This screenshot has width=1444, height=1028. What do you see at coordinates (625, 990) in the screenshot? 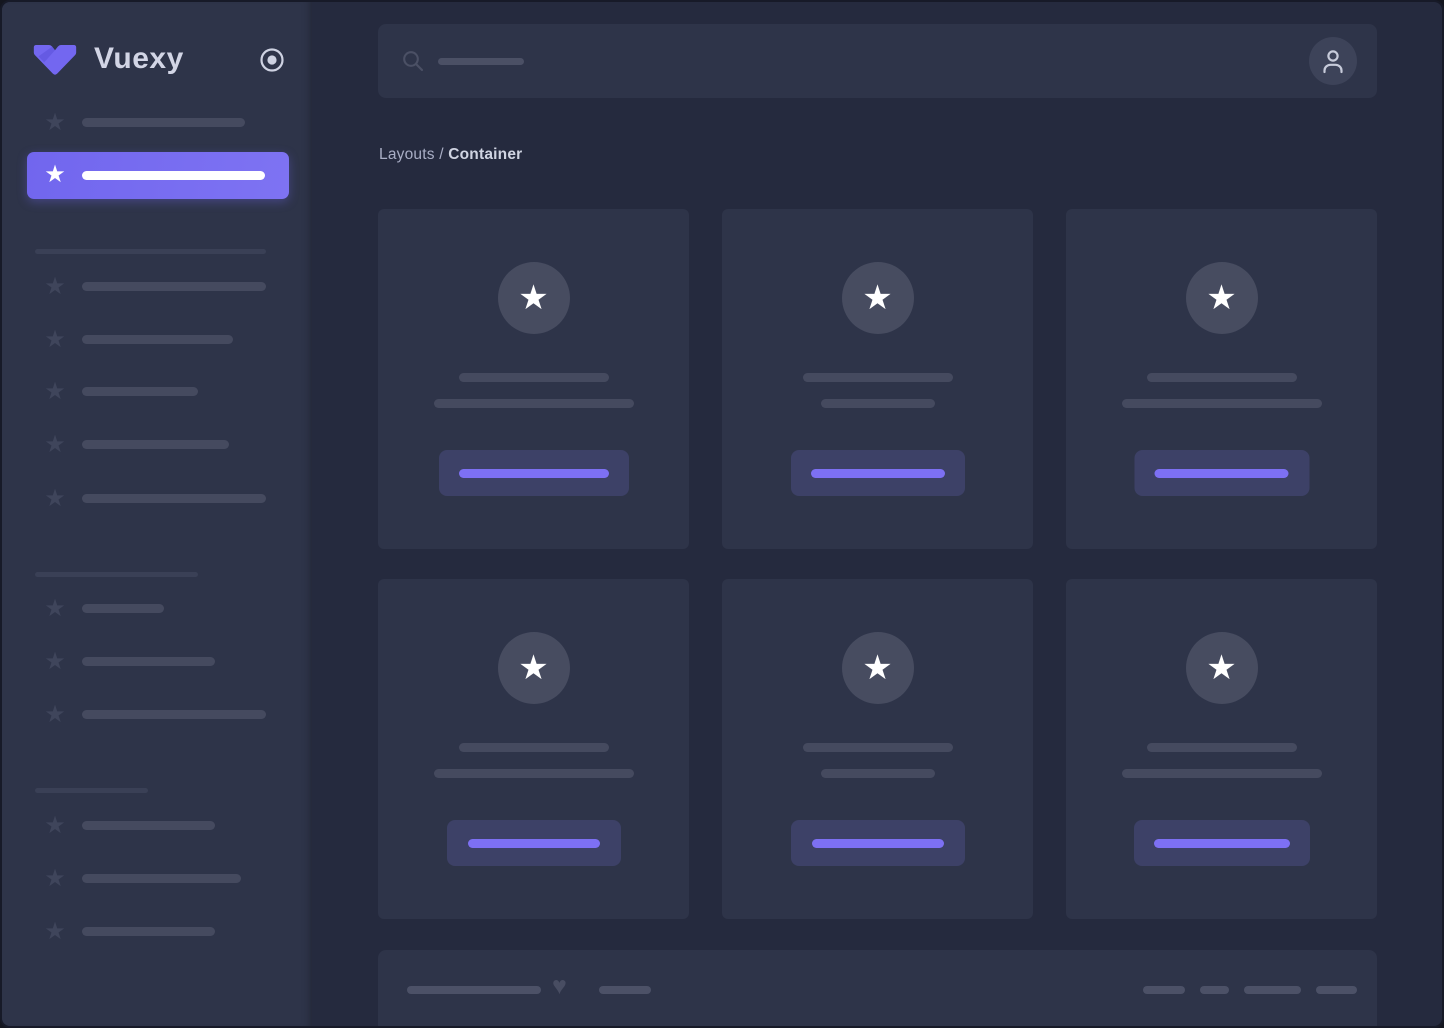
I see `footer-credit-skeleton` at bounding box center [625, 990].